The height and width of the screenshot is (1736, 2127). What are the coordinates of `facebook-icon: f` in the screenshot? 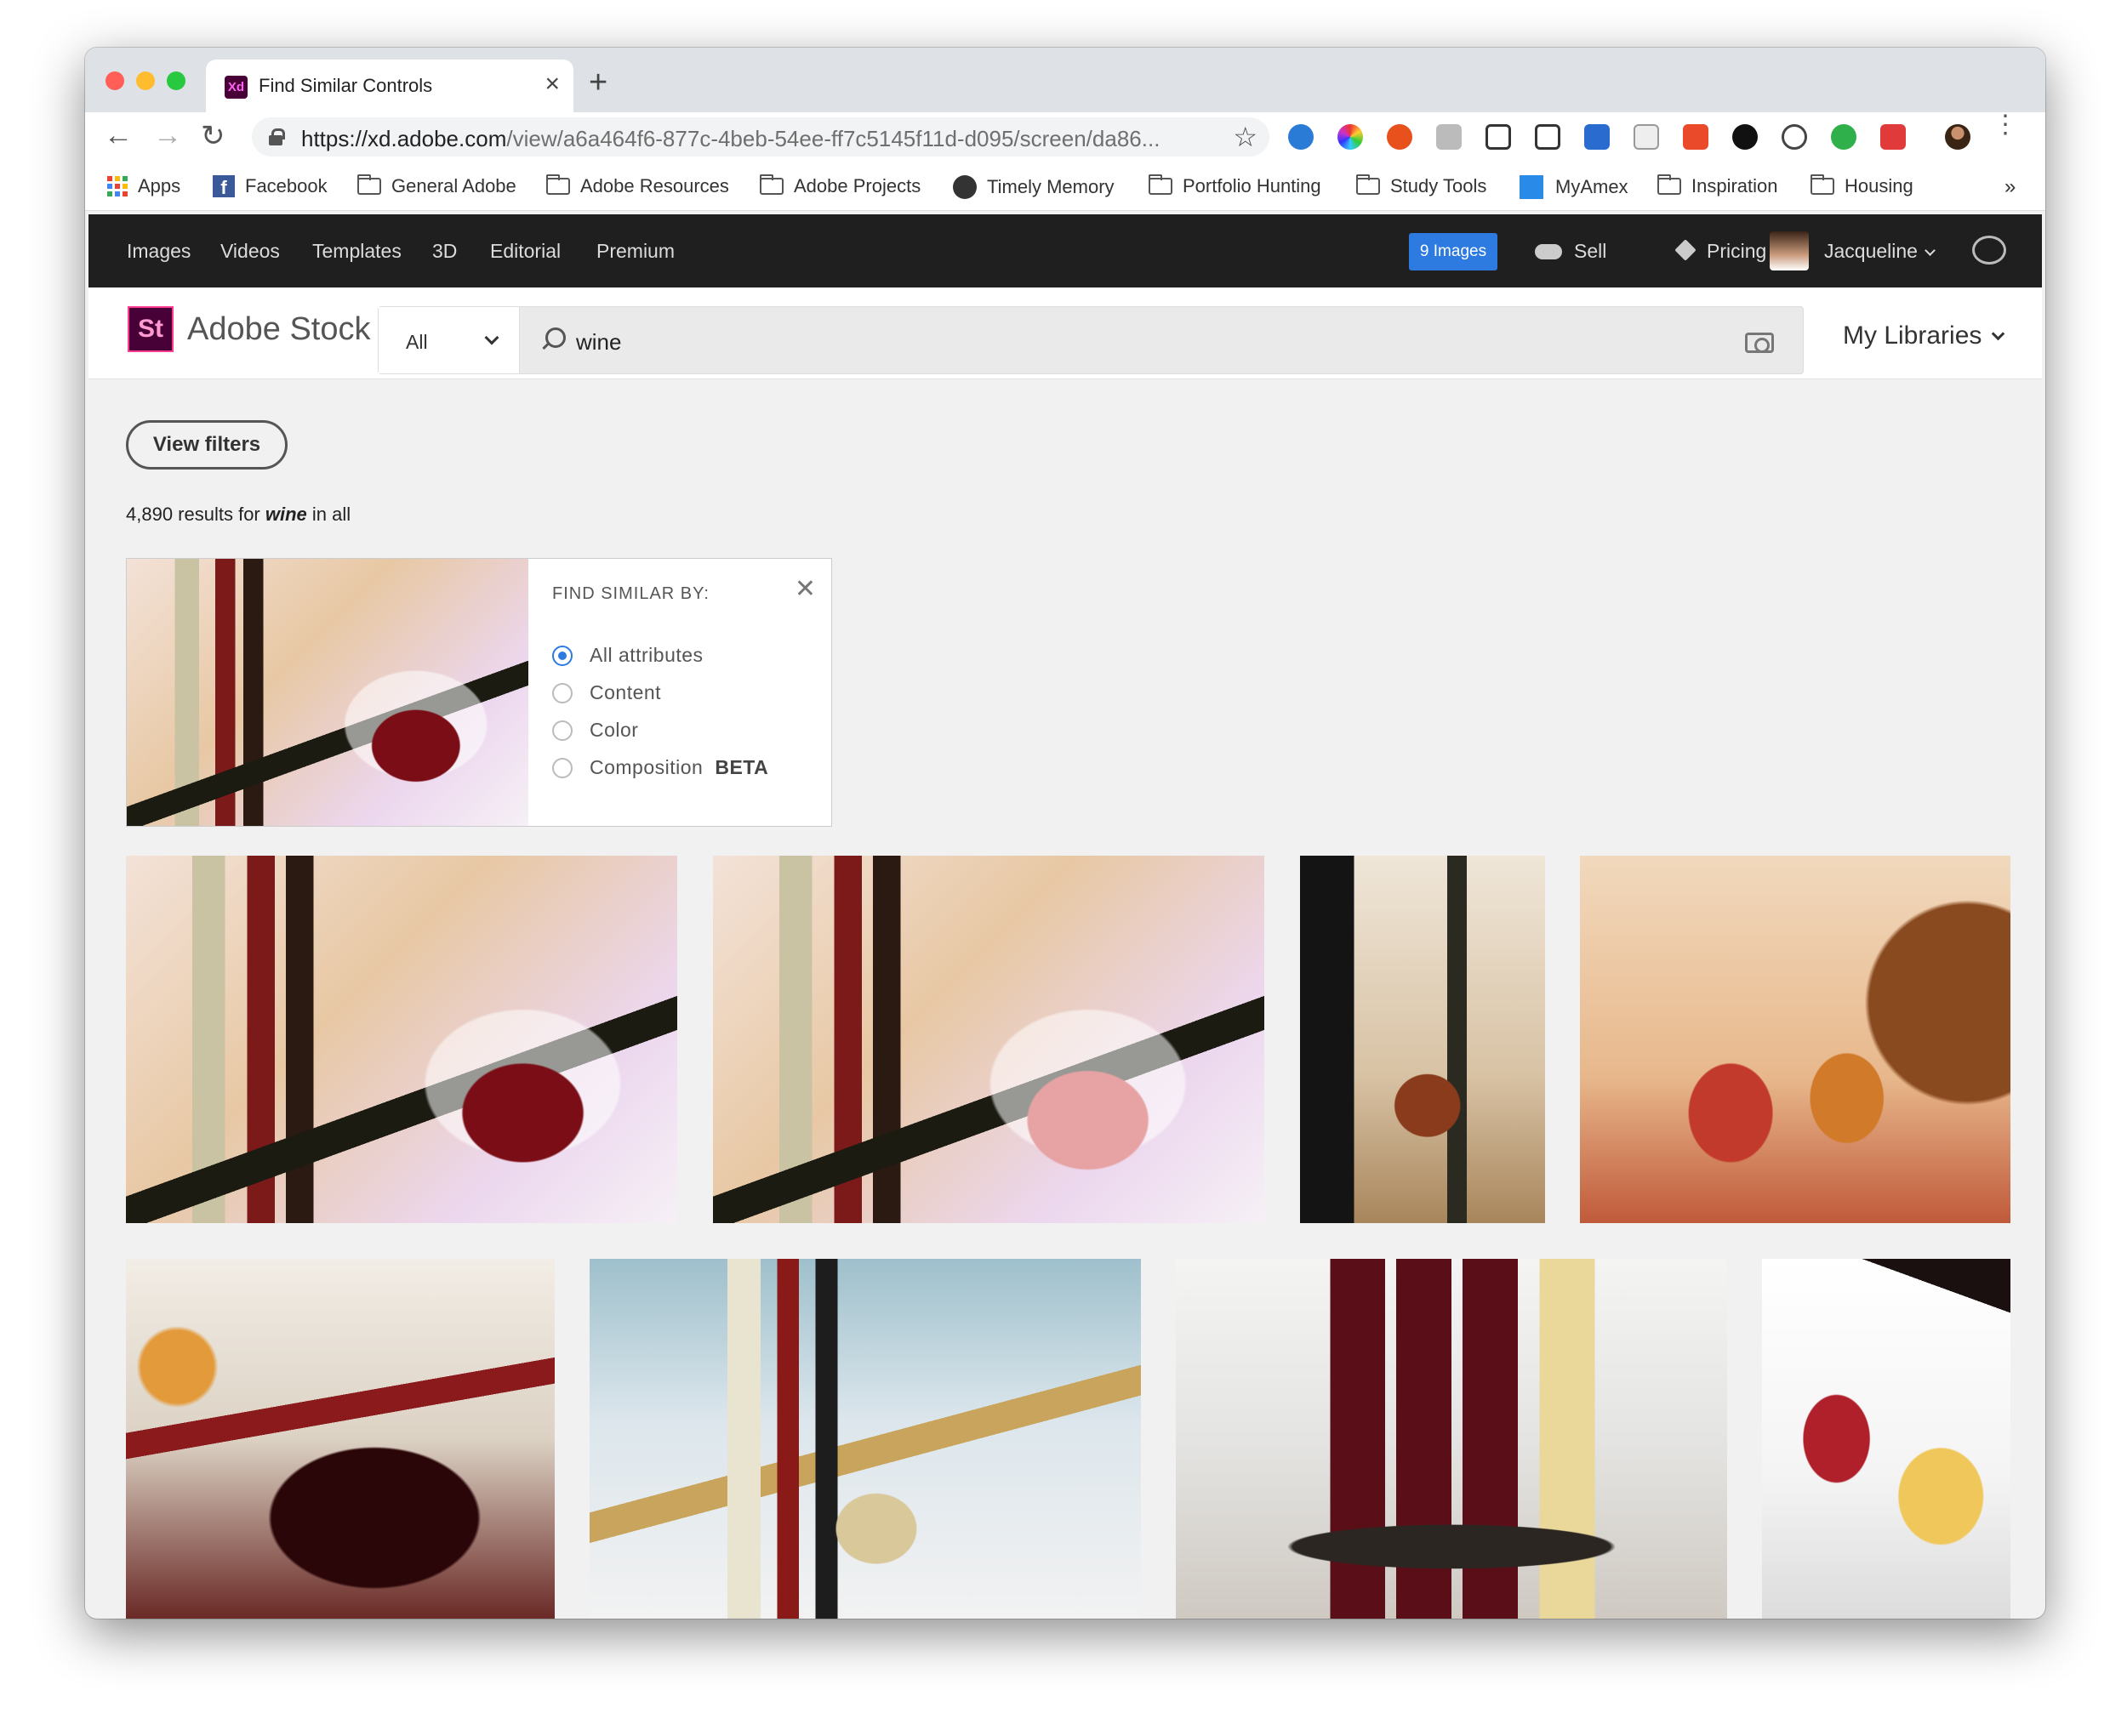 It's located at (224, 186).